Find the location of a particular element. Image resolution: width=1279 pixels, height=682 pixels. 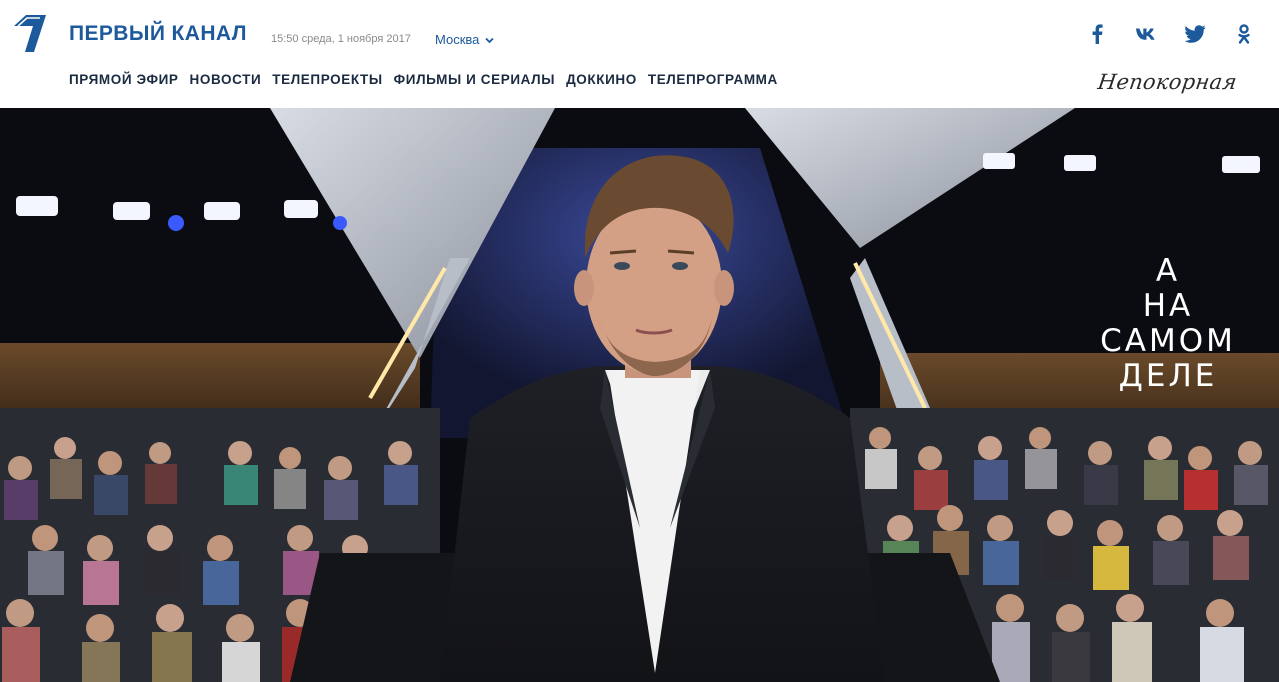

promo-title: Непокорная is located at coordinates (1167, 82).